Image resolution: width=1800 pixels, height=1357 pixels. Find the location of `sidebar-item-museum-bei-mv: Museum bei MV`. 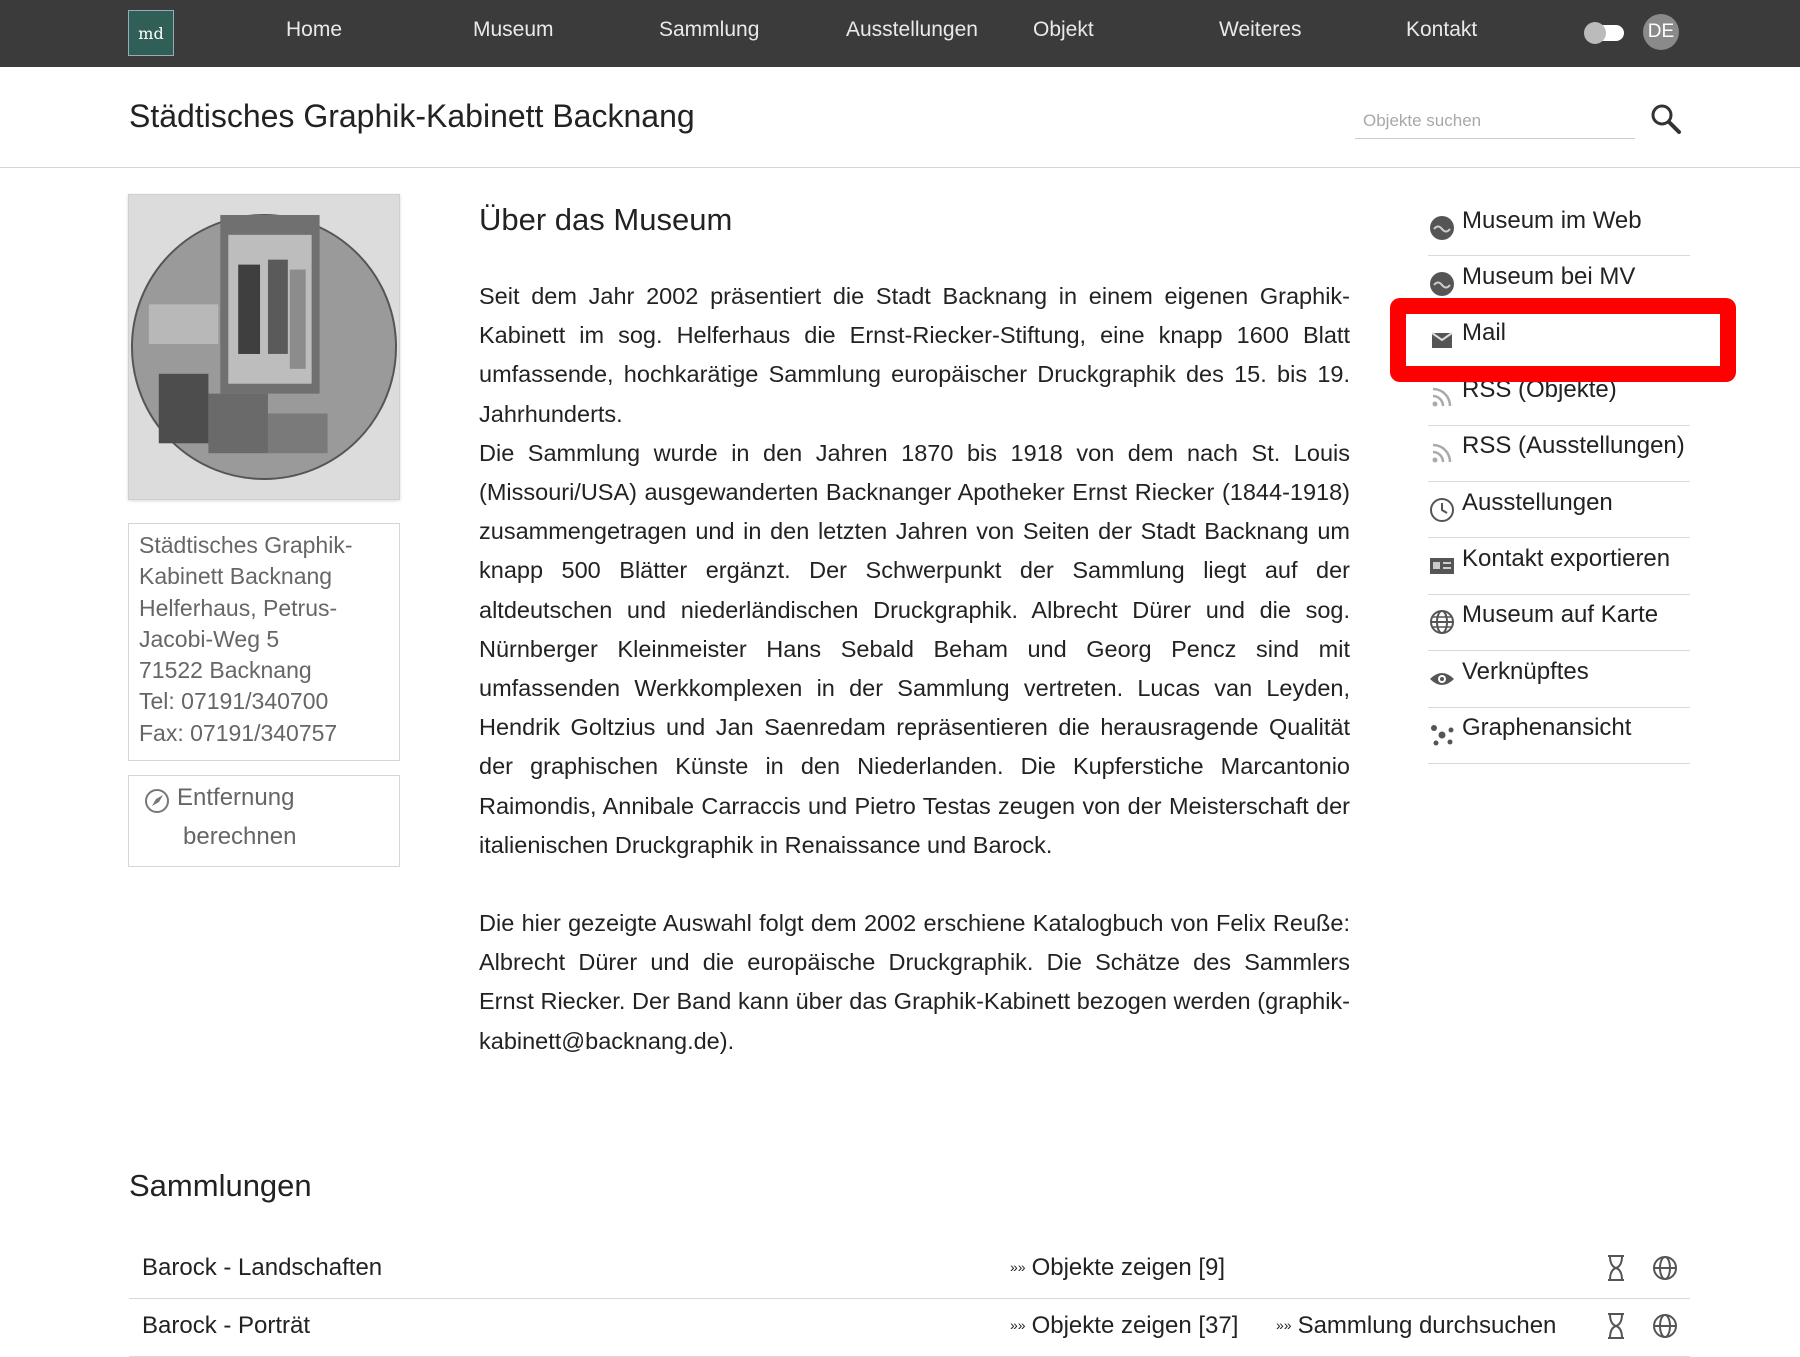

sidebar-item-museum-bei-mv: Museum bei MV is located at coordinates (1559, 284).